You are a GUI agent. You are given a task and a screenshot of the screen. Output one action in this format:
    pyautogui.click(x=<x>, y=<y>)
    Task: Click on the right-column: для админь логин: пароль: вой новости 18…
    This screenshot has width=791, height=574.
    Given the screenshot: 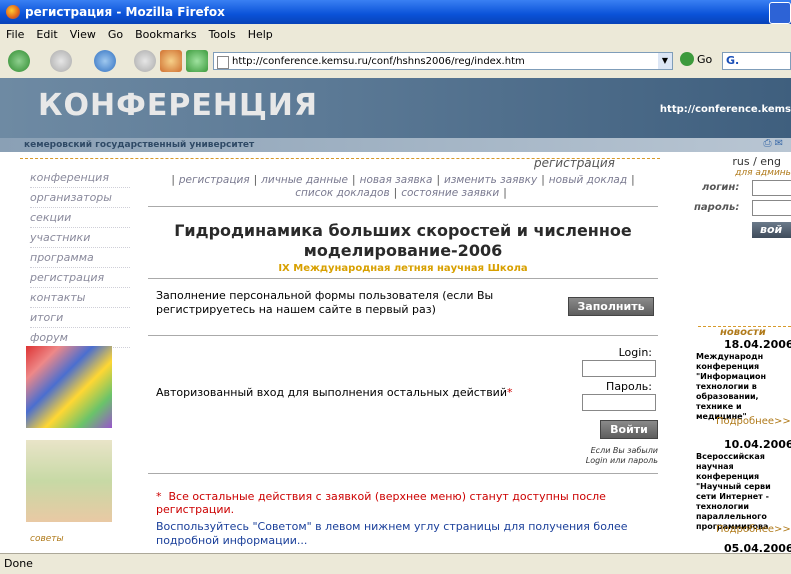 What is the action you would take?
    pyautogui.click(x=742, y=360)
    